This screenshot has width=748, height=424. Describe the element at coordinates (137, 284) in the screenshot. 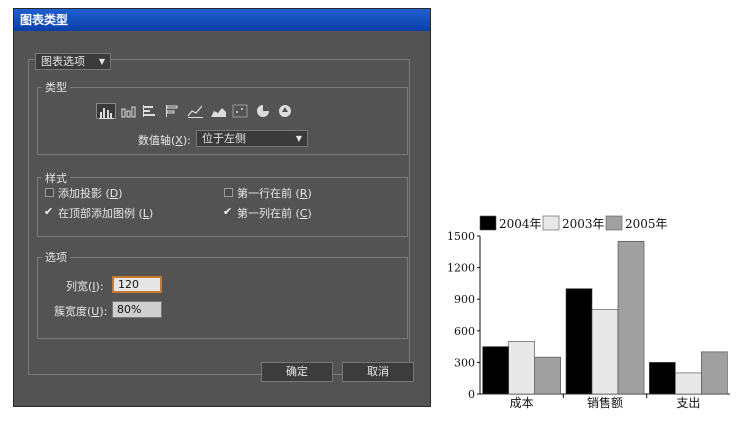

I see `column-width-input: 120` at that location.